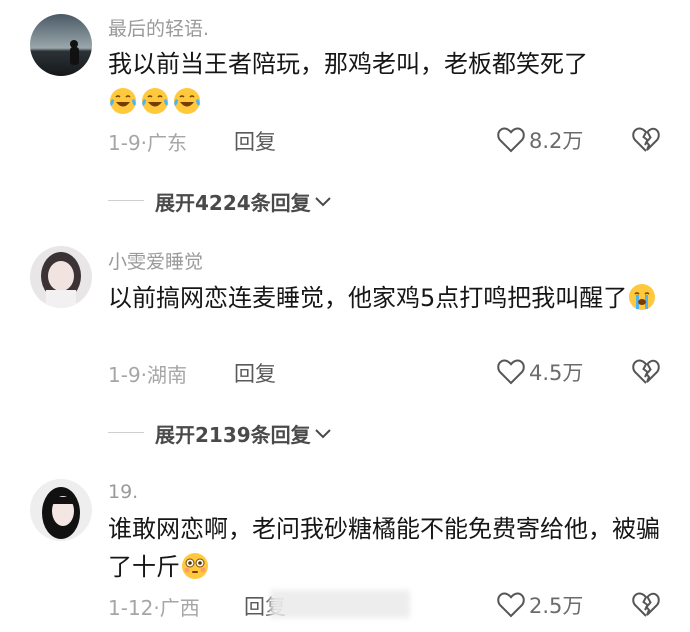  I want to click on like-button: 2.5万, so click(540, 605).